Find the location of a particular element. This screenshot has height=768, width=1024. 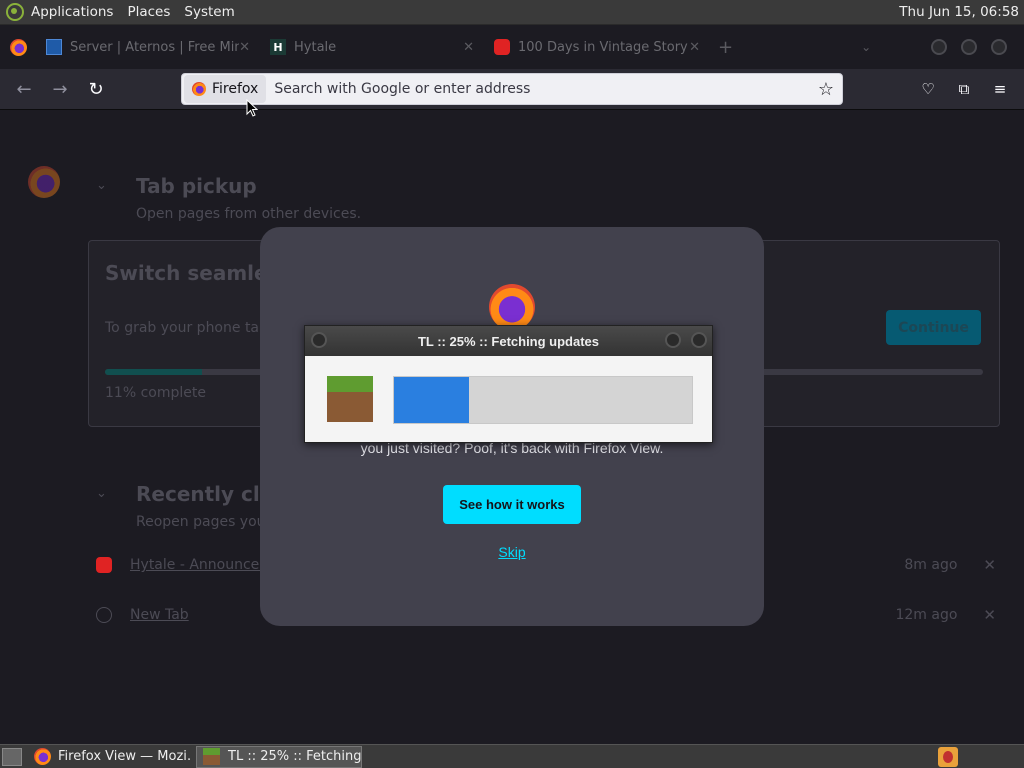

tab-pickup-heading: Tab pickup is located at coordinates (196, 186).